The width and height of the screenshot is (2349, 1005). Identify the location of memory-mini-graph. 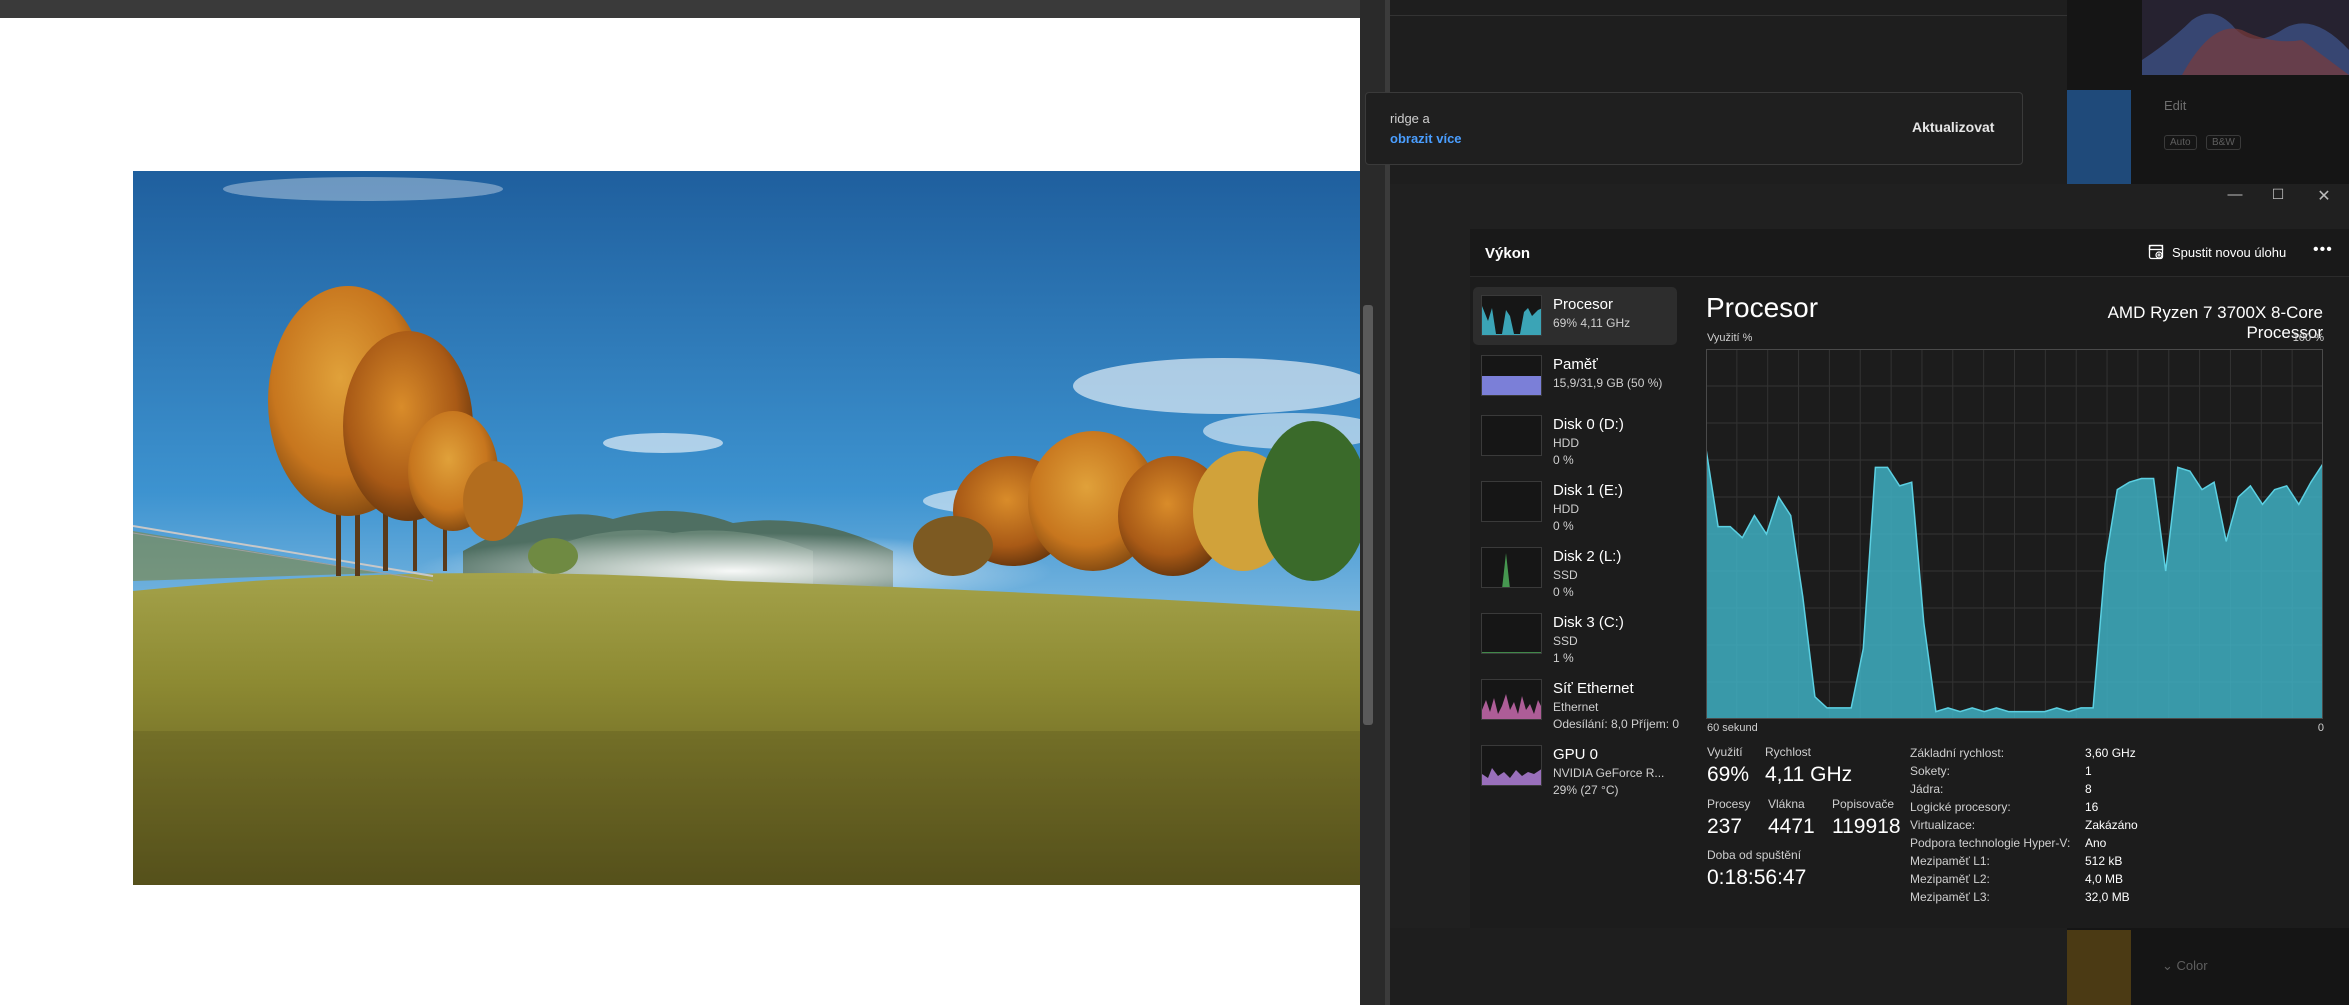
(1511, 375).